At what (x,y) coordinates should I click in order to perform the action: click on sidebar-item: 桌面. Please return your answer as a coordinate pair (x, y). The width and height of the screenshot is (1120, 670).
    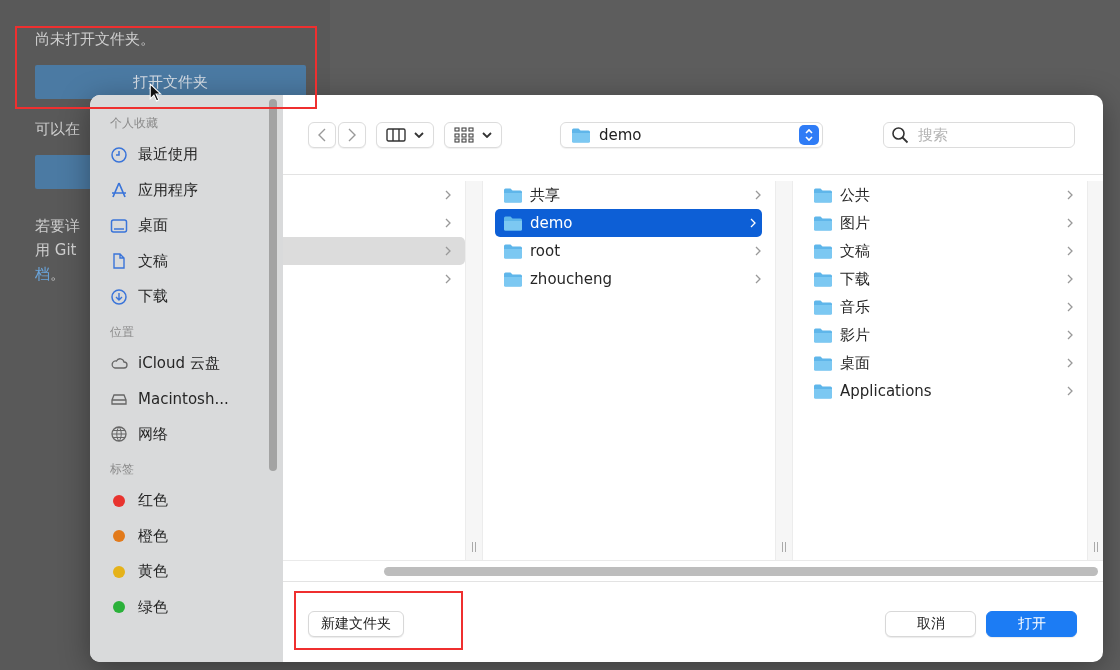
    Looking at the image, I should click on (196, 226).